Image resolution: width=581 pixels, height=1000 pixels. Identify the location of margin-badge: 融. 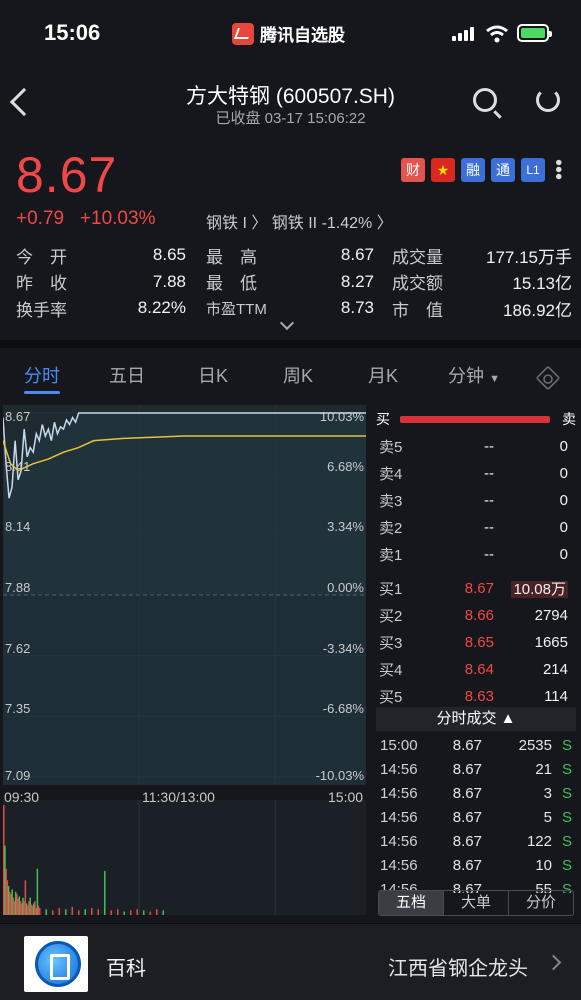
(473, 170).